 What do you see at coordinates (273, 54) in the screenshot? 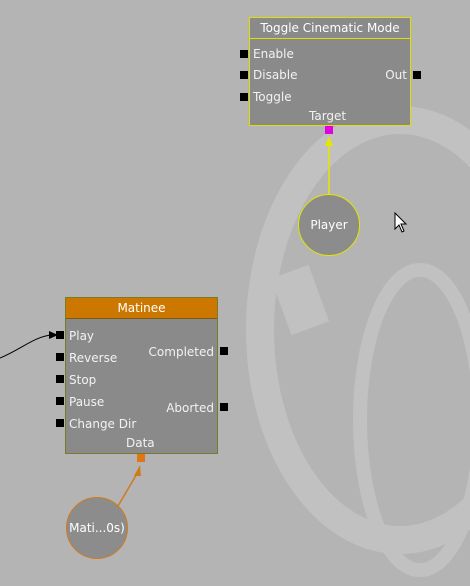
I see `input-label-enable: Enable` at bounding box center [273, 54].